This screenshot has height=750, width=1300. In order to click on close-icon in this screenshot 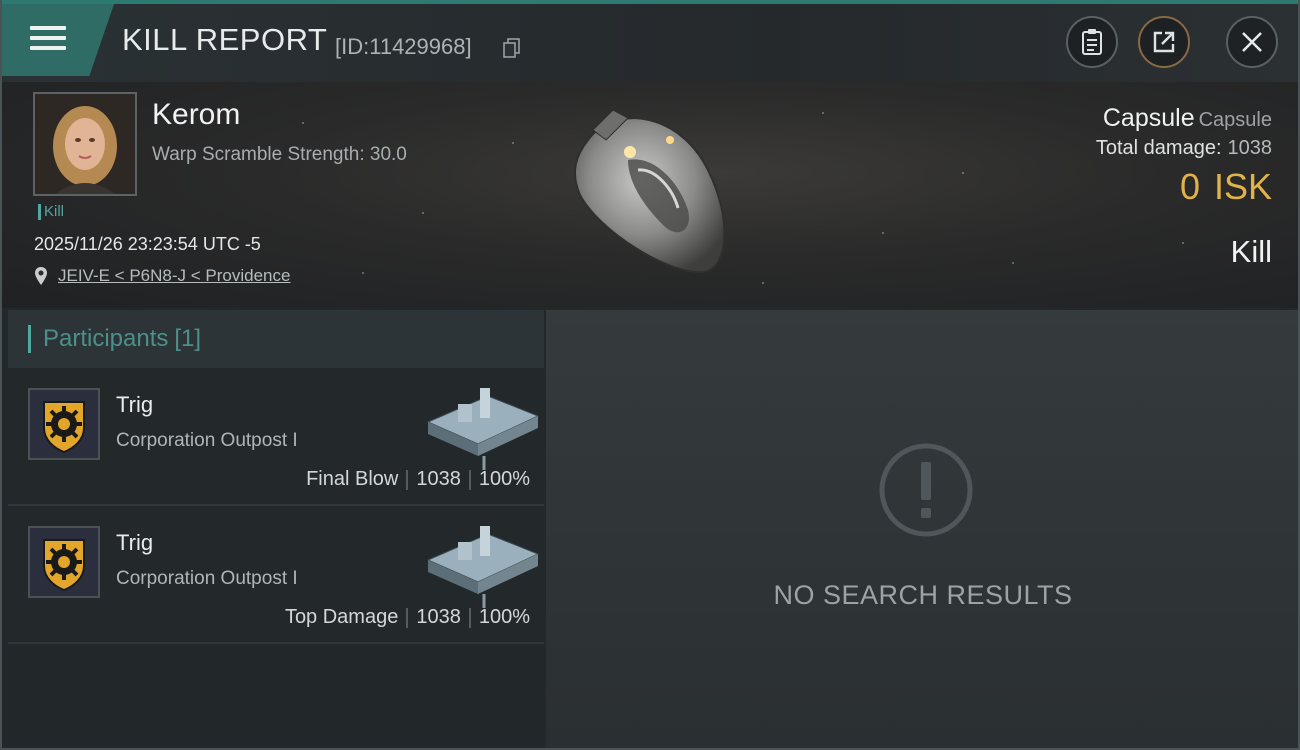, I will do `click(1252, 42)`.